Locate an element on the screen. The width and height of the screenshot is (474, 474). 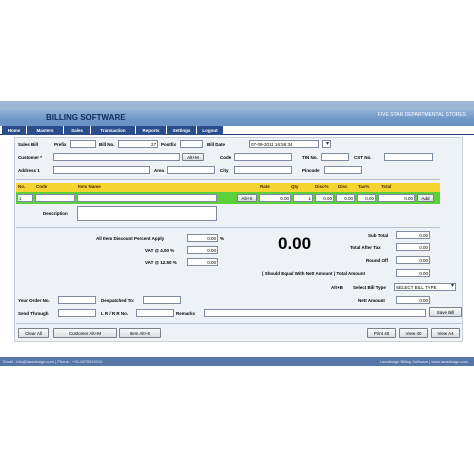
nett-amount-label: Nett Amount is located at coordinates (371, 300).